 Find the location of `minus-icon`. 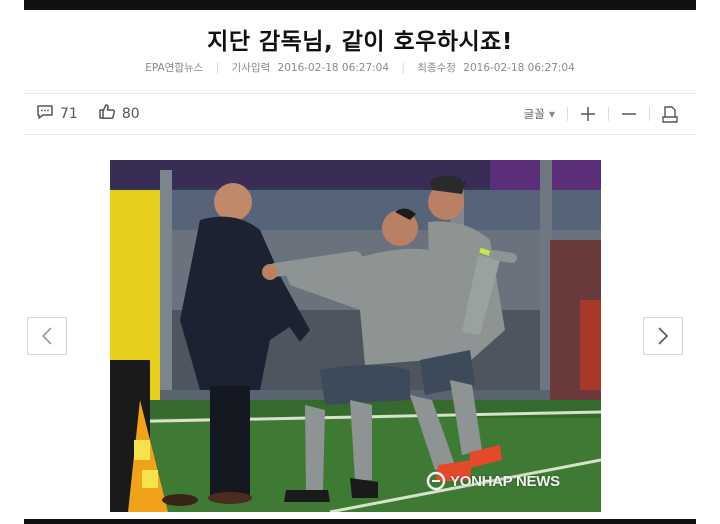

minus-icon is located at coordinates (629, 114).